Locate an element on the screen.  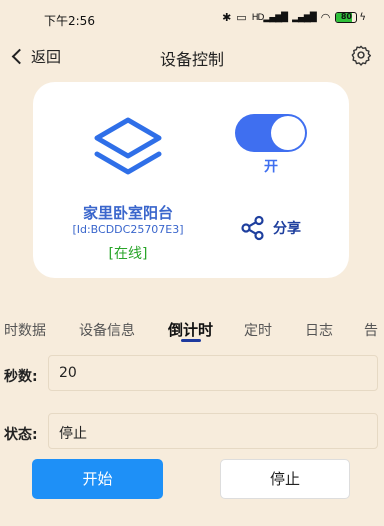
seconds-label: 秒数: is located at coordinates (21, 377).